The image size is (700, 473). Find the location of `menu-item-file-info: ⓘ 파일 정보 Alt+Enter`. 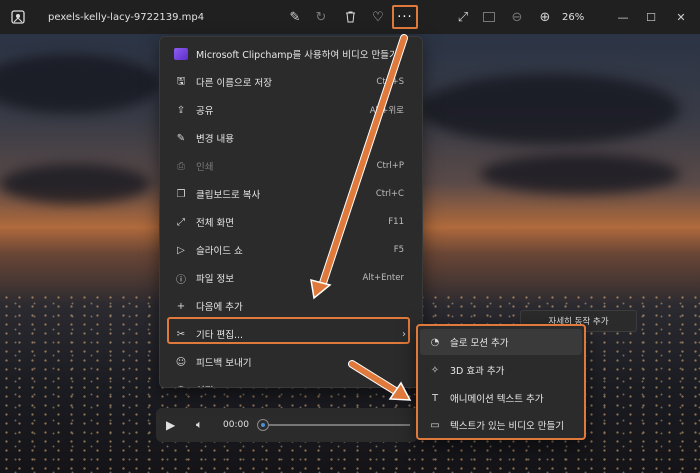

menu-item-file-info: ⓘ 파일 정보 Alt+Enter is located at coordinates (291, 278).